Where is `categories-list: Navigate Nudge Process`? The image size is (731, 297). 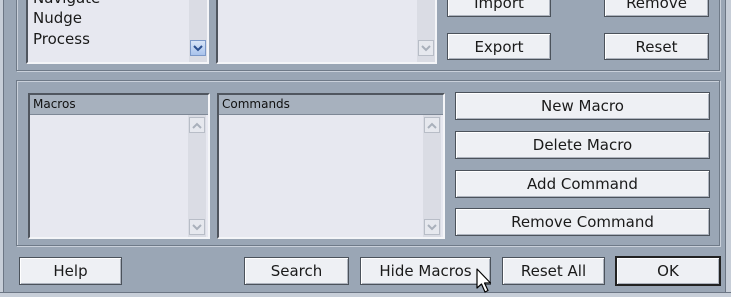
categories-list: Navigate Nudge Process is located at coordinates (117, 32).